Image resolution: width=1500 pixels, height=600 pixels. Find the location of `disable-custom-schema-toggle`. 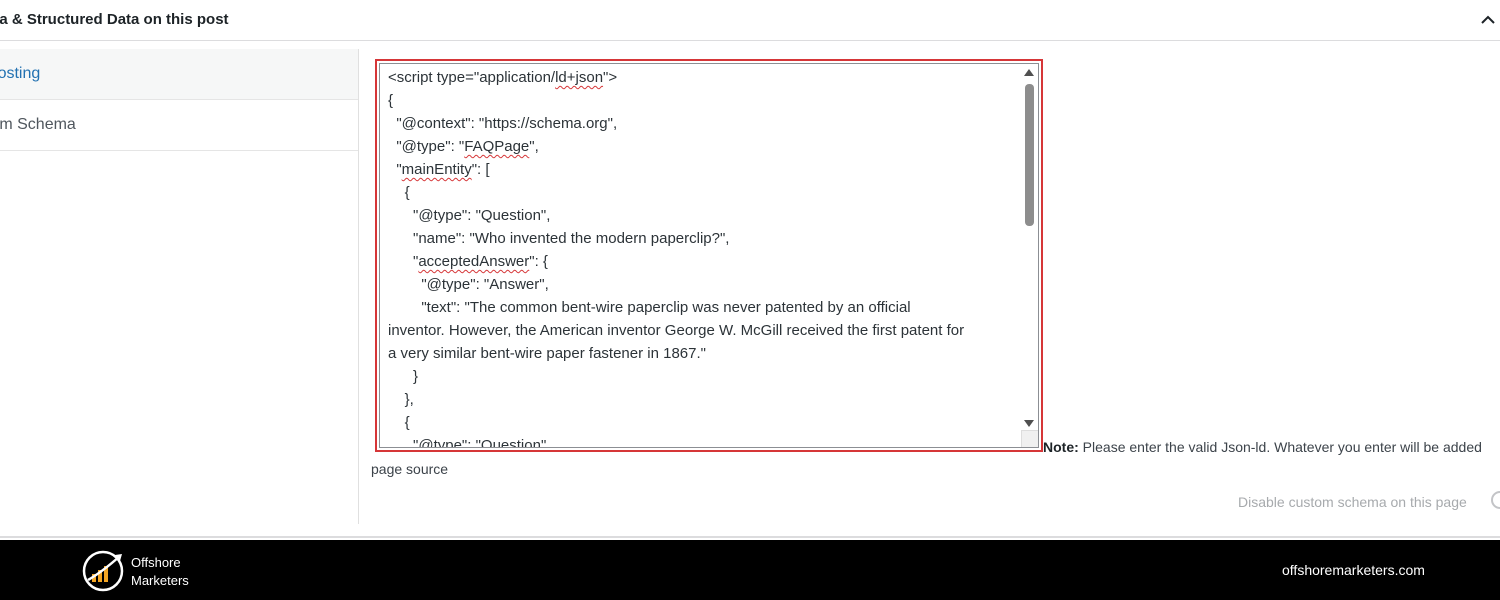

disable-custom-schema-toggle is located at coordinates (1495, 500).